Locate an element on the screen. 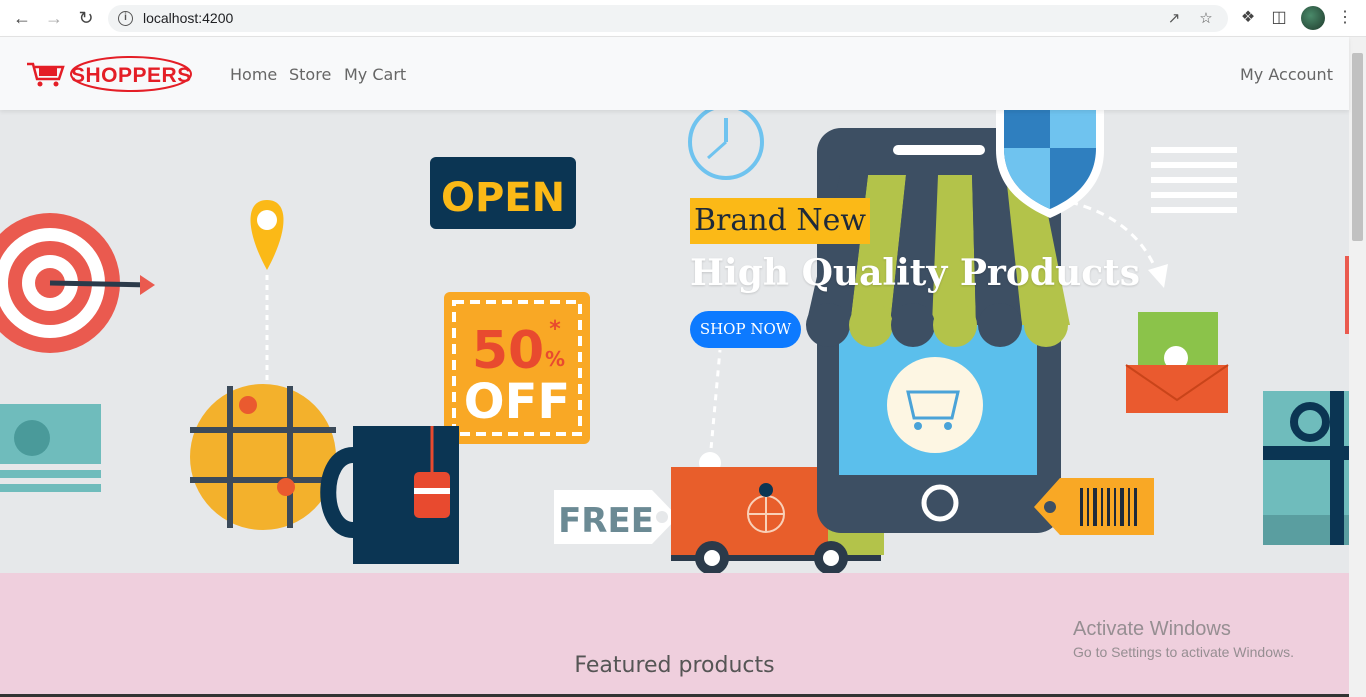 The image size is (1366, 697). discount-percent-text: % is located at coordinates (555, 359).